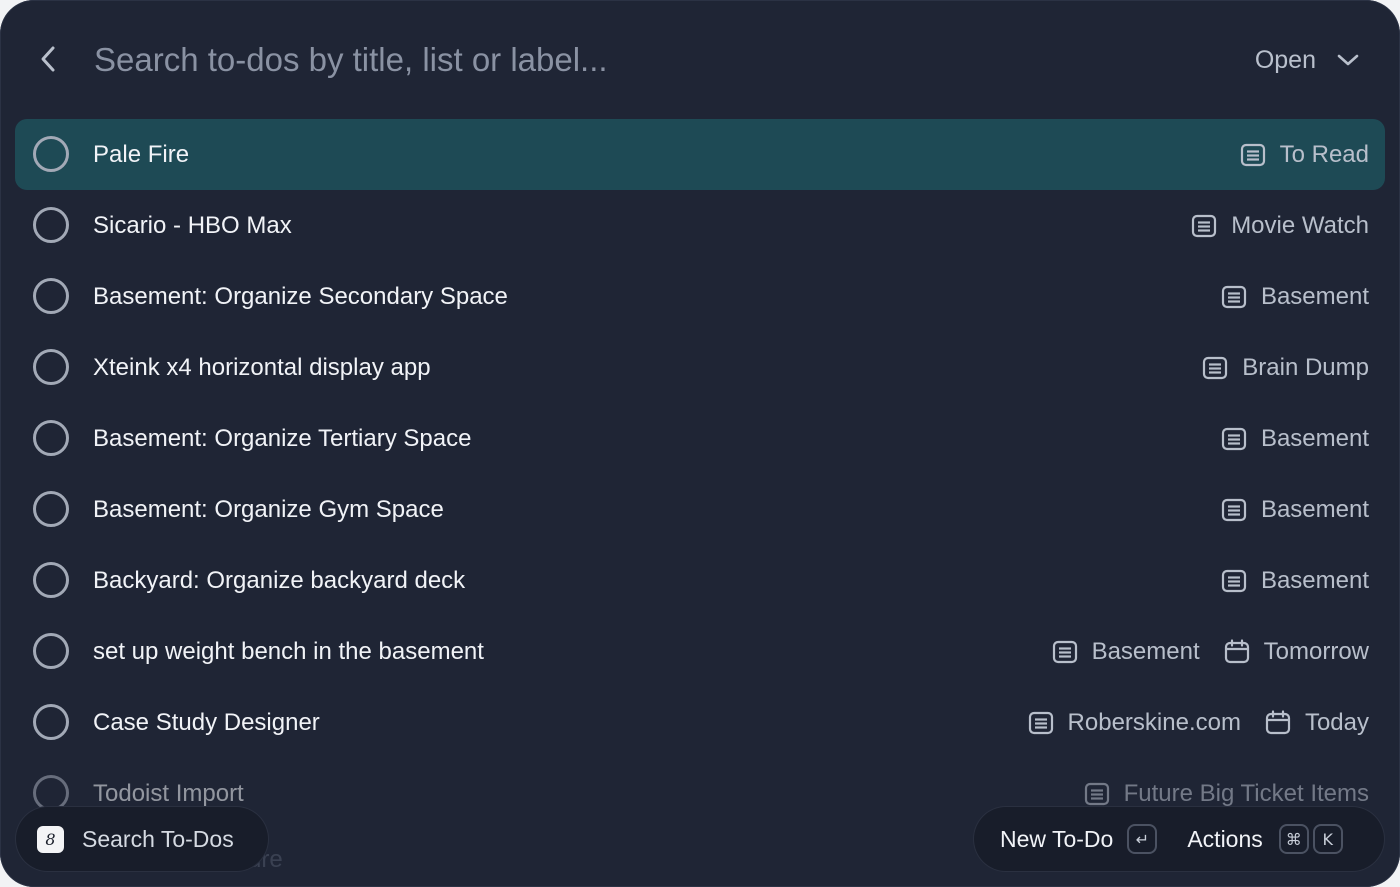 The width and height of the screenshot is (1400, 887). What do you see at coordinates (1154, 722) in the screenshot?
I see `list-name: Roberskine.com` at bounding box center [1154, 722].